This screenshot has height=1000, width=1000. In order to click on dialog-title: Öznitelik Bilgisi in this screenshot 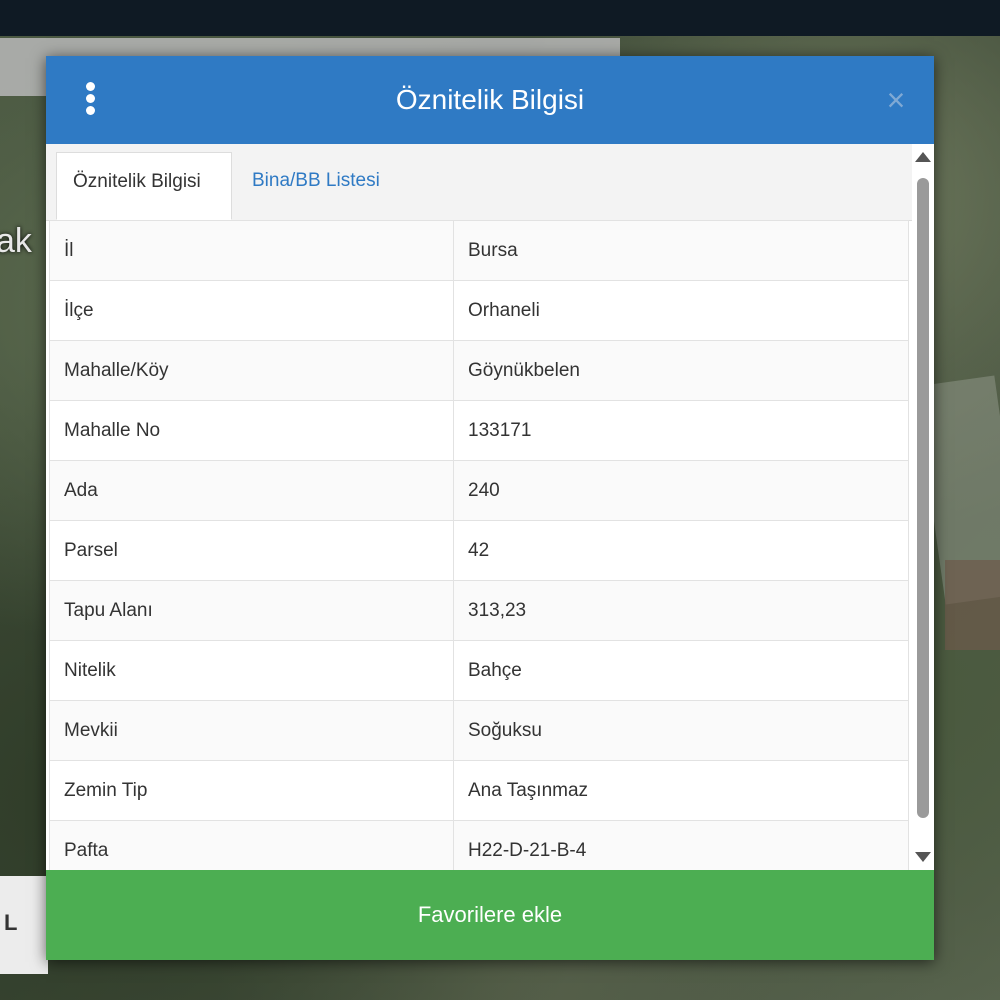, I will do `click(490, 99)`.